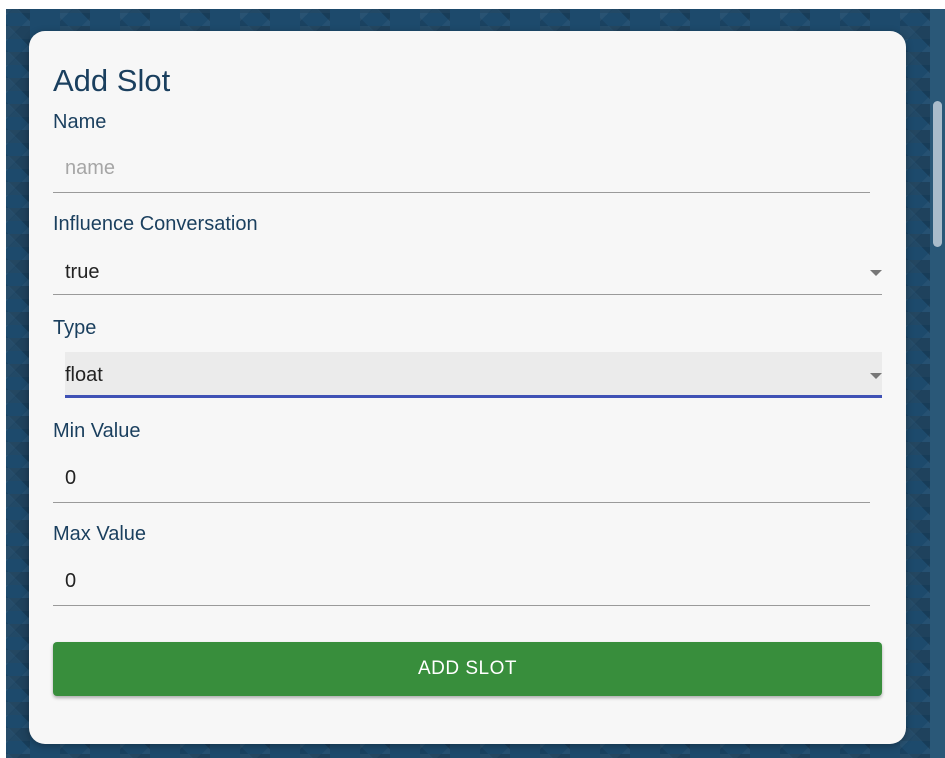 This screenshot has width=945, height=758. What do you see at coordinates (467, 272) in the screenshot?
I see `influence-conversation-select: true` at bounding box center [467, 272].